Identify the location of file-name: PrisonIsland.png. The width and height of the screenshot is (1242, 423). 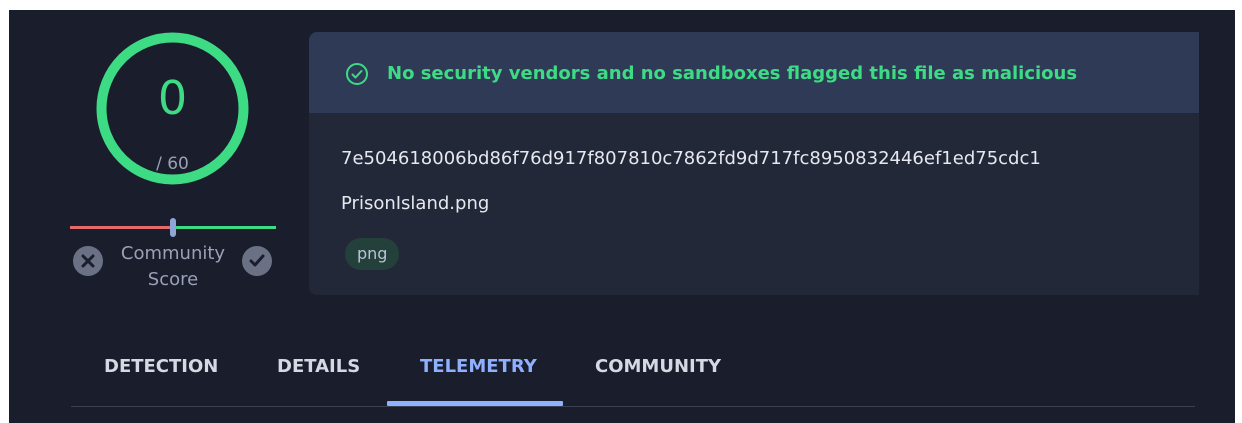
(415, 204).